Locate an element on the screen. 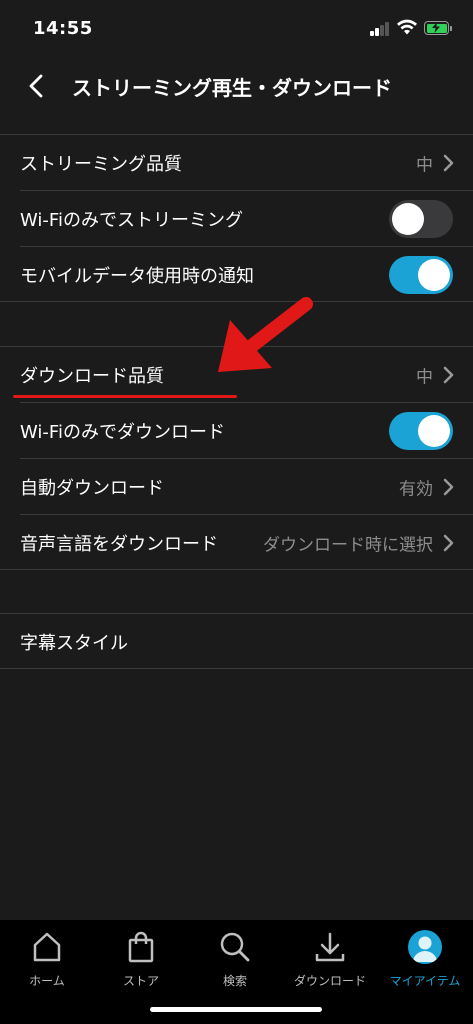 This screenshot has height=1024, width=473. nav-bar: ストリーミング再生・ダウンロード is located at coordinates (236, 86).